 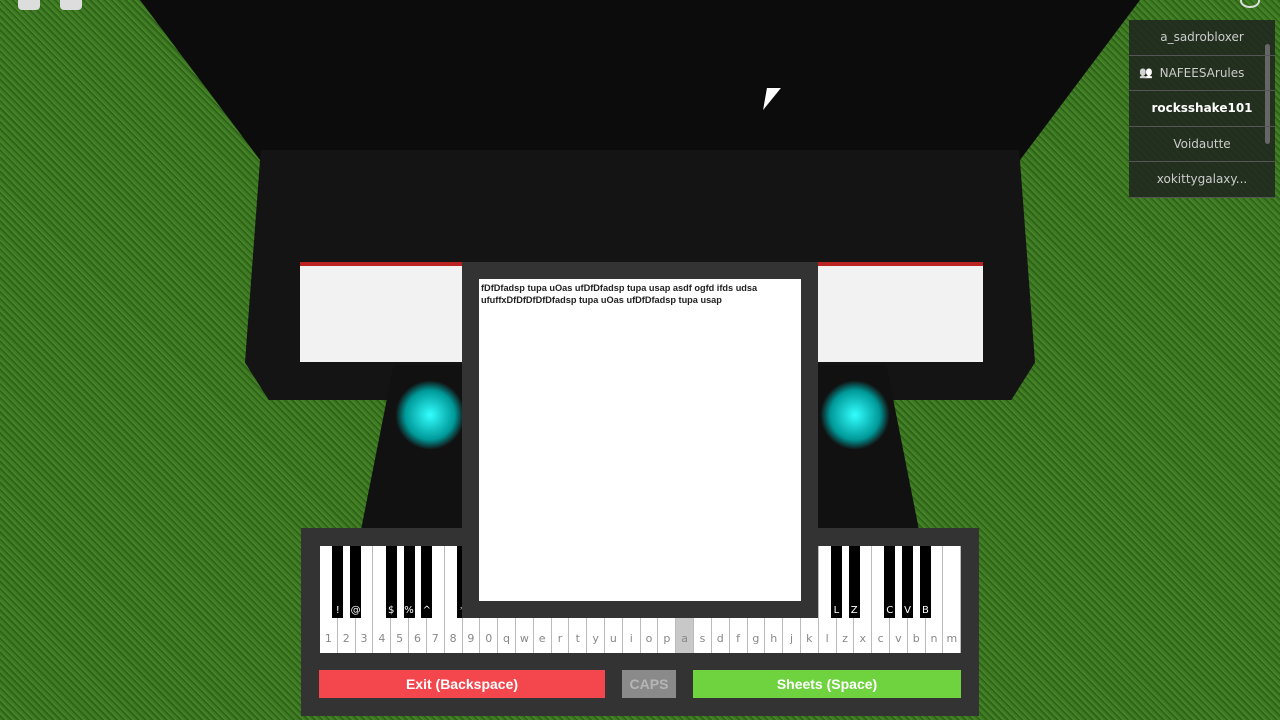 I want to click on black-key: $, so click(x=391, y=582).